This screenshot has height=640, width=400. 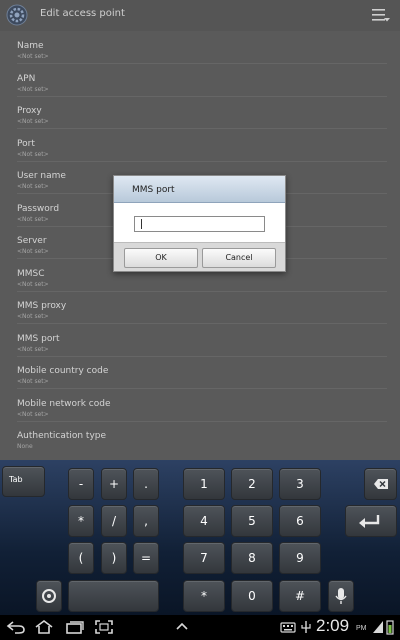 What do you see at coordinates (146, 521) in the screenshot?
I see `key-comma: ,` at bounding box center [146, 521].